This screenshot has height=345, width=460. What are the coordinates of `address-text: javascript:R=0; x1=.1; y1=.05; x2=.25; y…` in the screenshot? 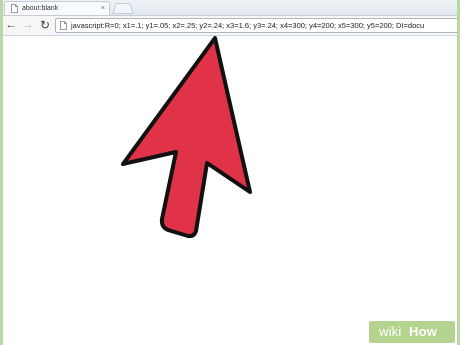 It's located at (248, 25).